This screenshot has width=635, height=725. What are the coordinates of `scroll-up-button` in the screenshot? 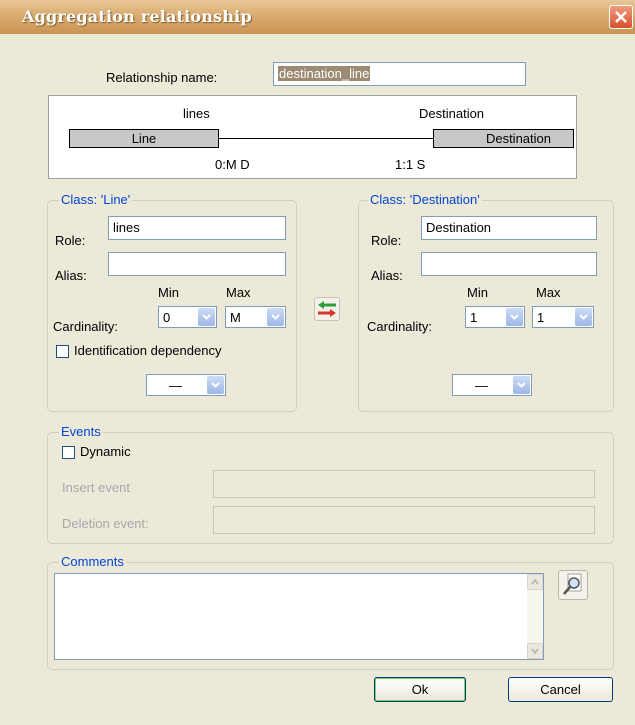 It's located at (535, 582).